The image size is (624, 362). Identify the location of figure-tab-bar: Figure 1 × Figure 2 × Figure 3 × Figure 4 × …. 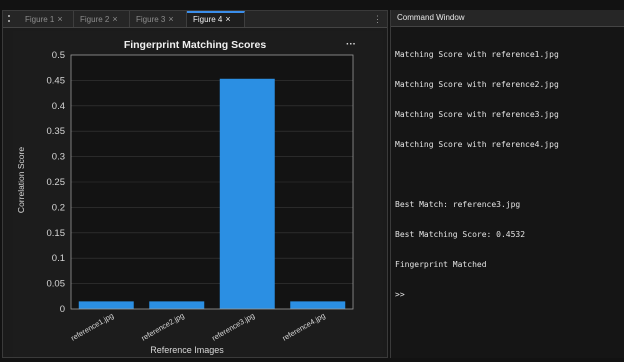
(195, 19).